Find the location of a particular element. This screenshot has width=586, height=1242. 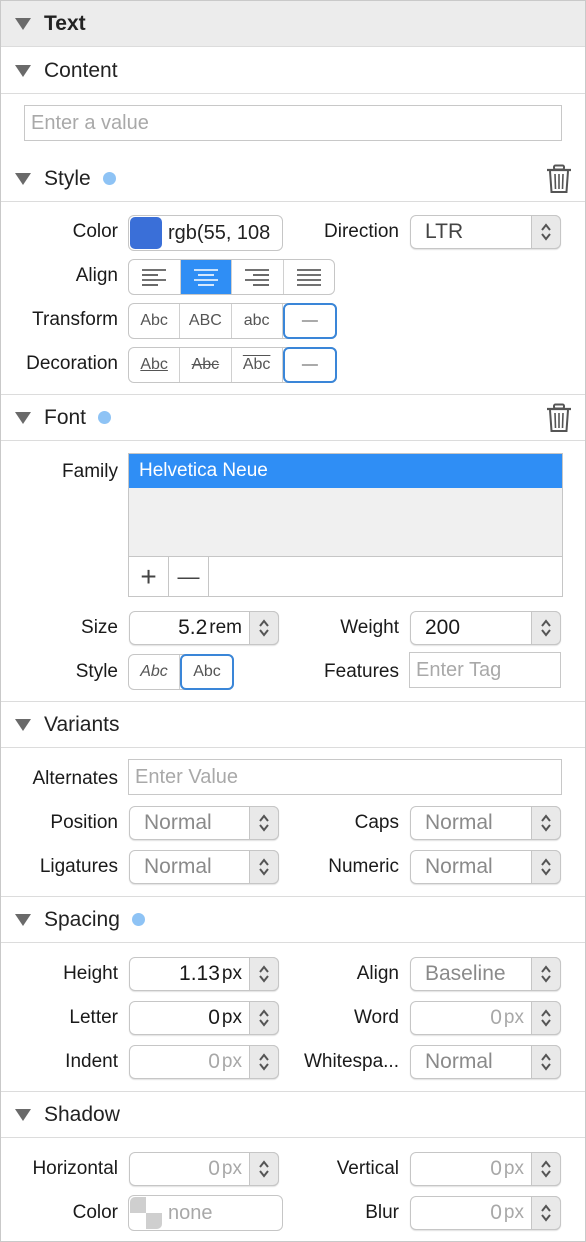

font-style-segmented-control: Abc Abc is located at coordinates (181, 672).